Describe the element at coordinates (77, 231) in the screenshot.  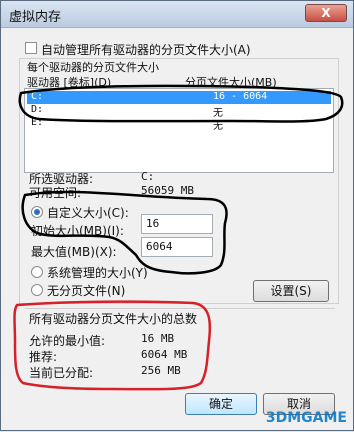
I see `initial-size-label: 初始大小(MB)(I):` at that location.